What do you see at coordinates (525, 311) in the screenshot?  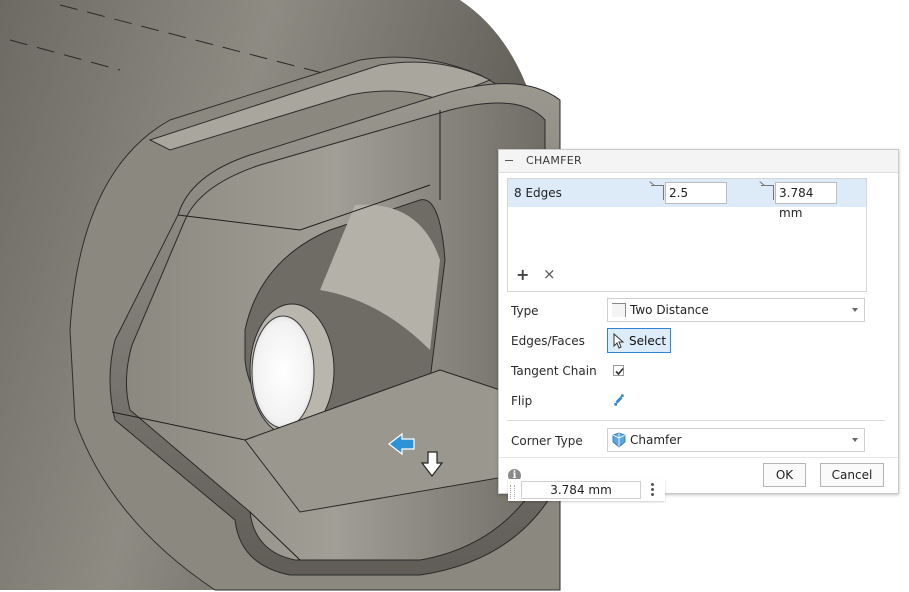 I see `type-label: Type` at bounding box center [525, 311].